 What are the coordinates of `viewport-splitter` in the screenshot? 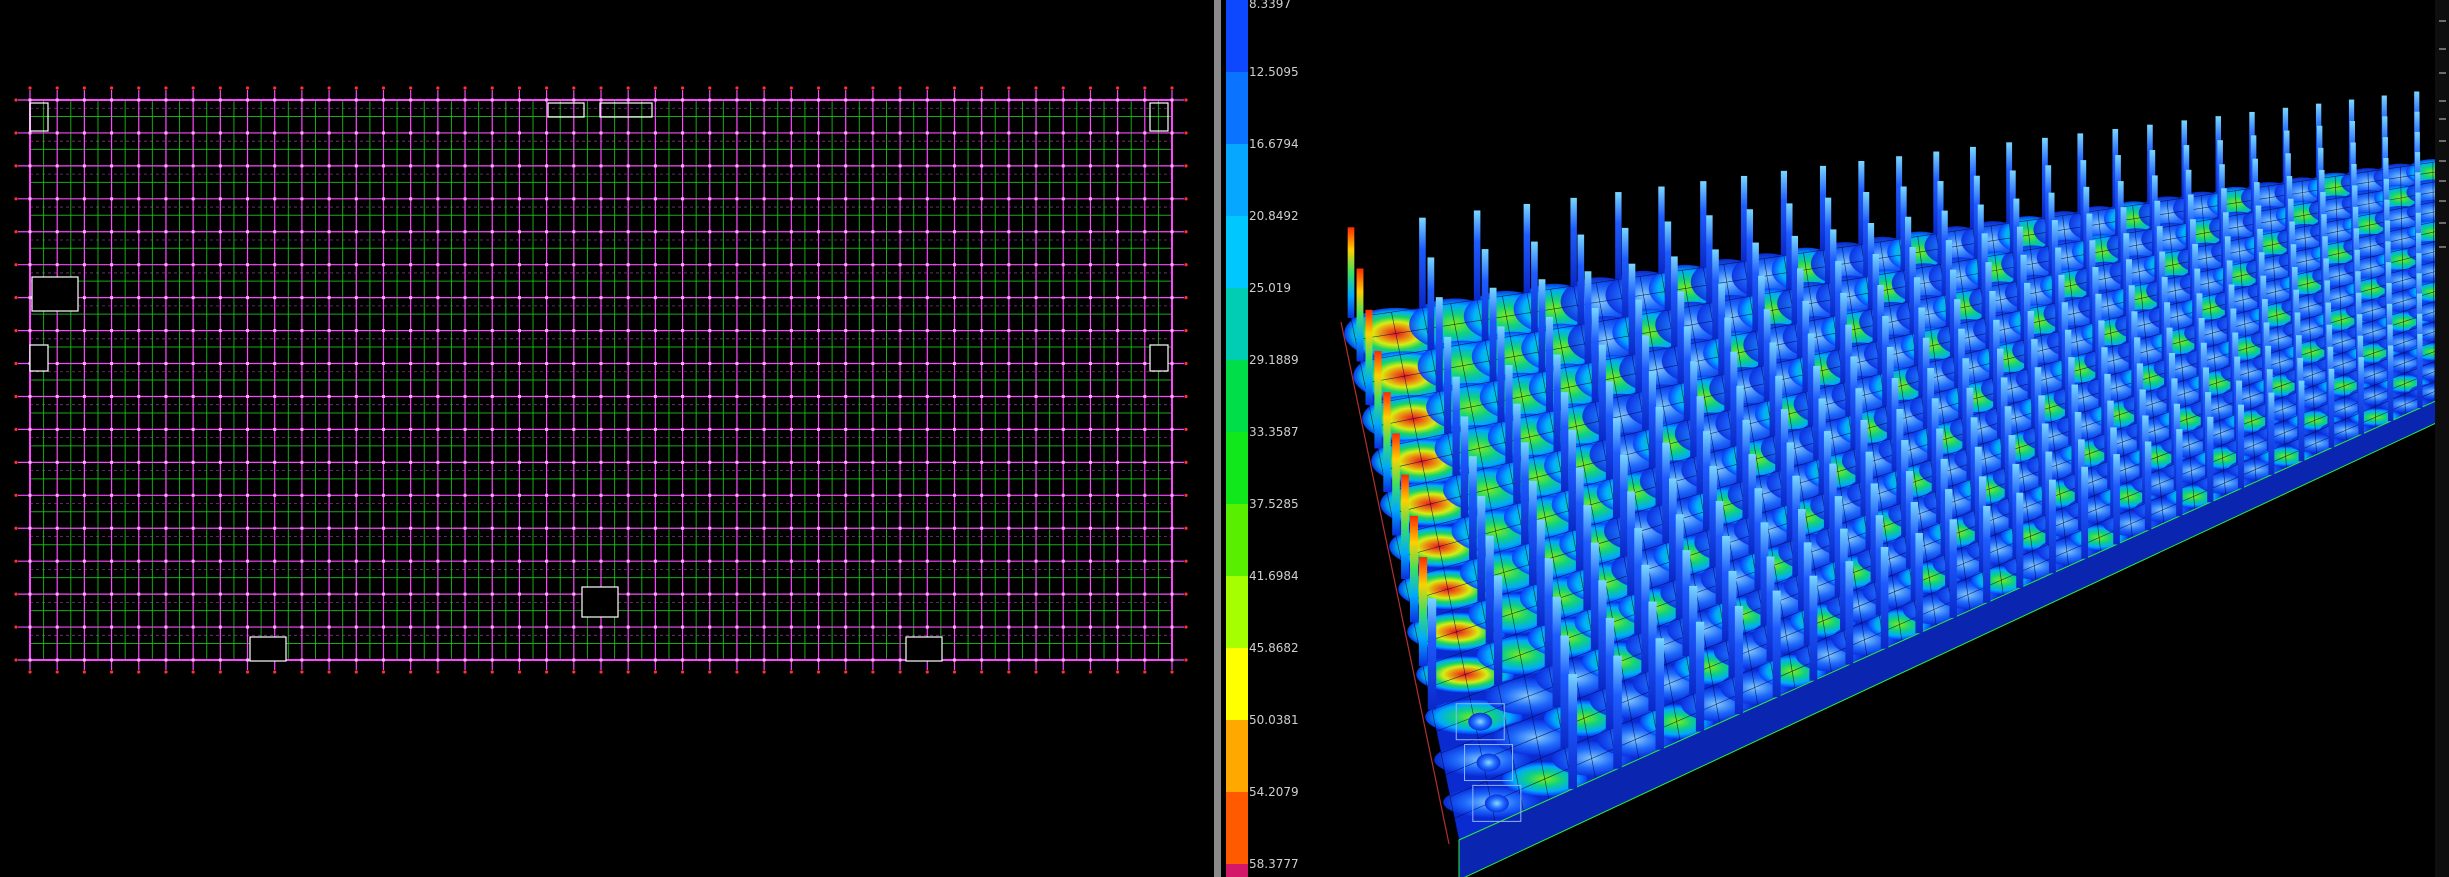 It's located at (1217, 438).